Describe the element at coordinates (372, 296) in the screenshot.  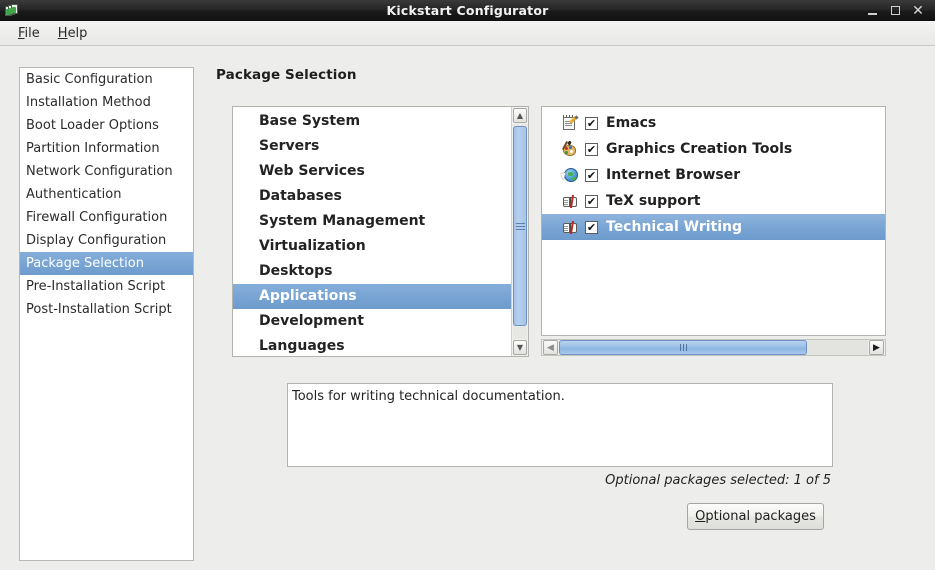
I see `category-item: Applications` at that location.